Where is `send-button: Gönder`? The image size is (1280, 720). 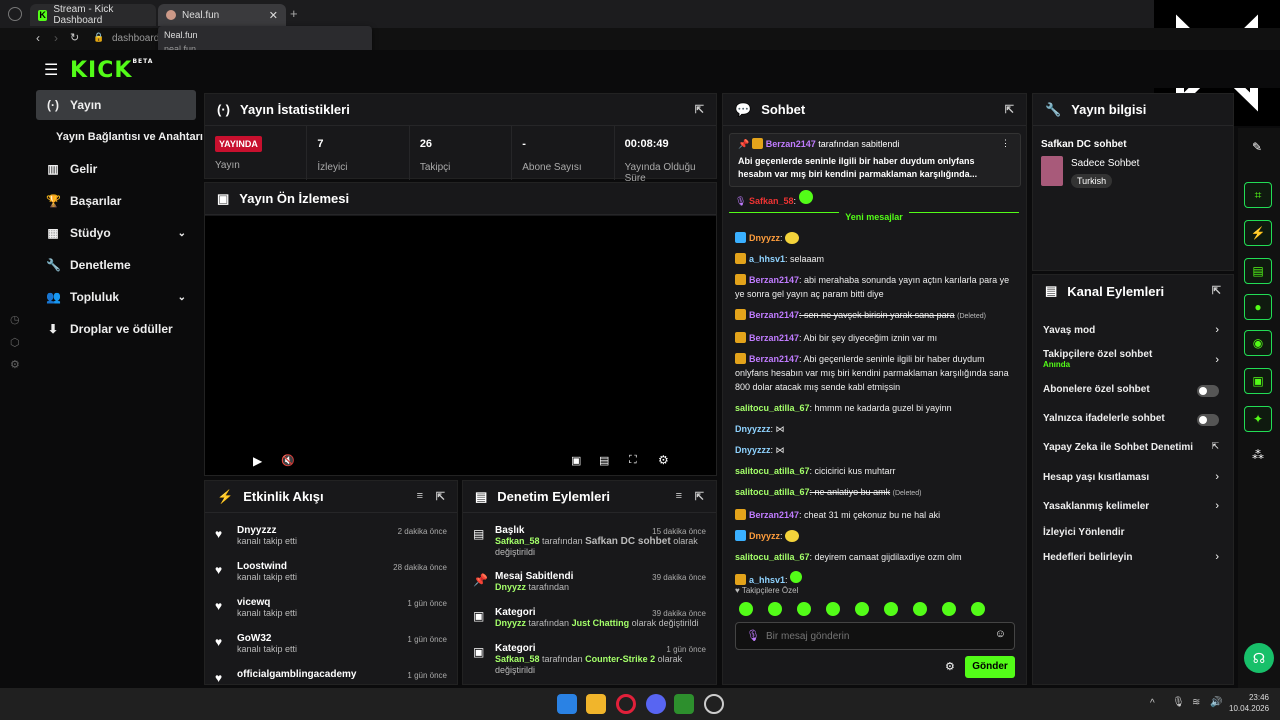 send-button: Gönder is located at coordinates (990, 667).